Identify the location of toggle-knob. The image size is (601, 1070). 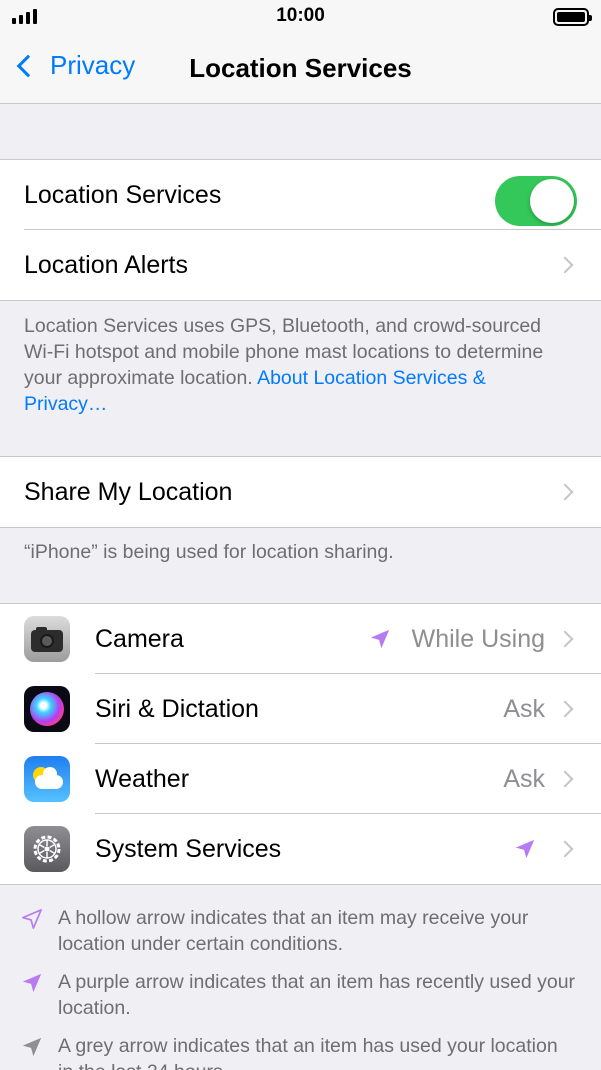
(552, 201).